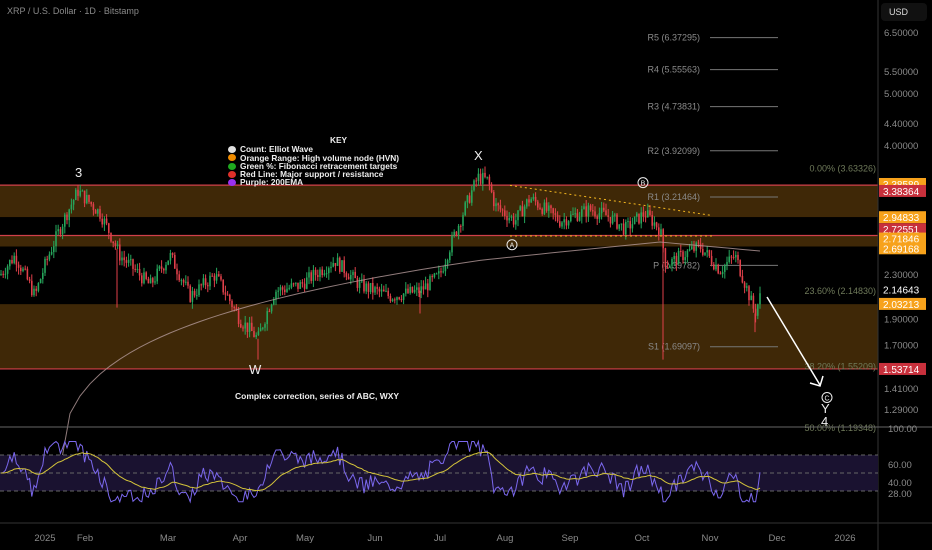 Image resolution: width=932 pixels, height=550 pixels. I want to click on time-tick: 2026, so click(844, 538).